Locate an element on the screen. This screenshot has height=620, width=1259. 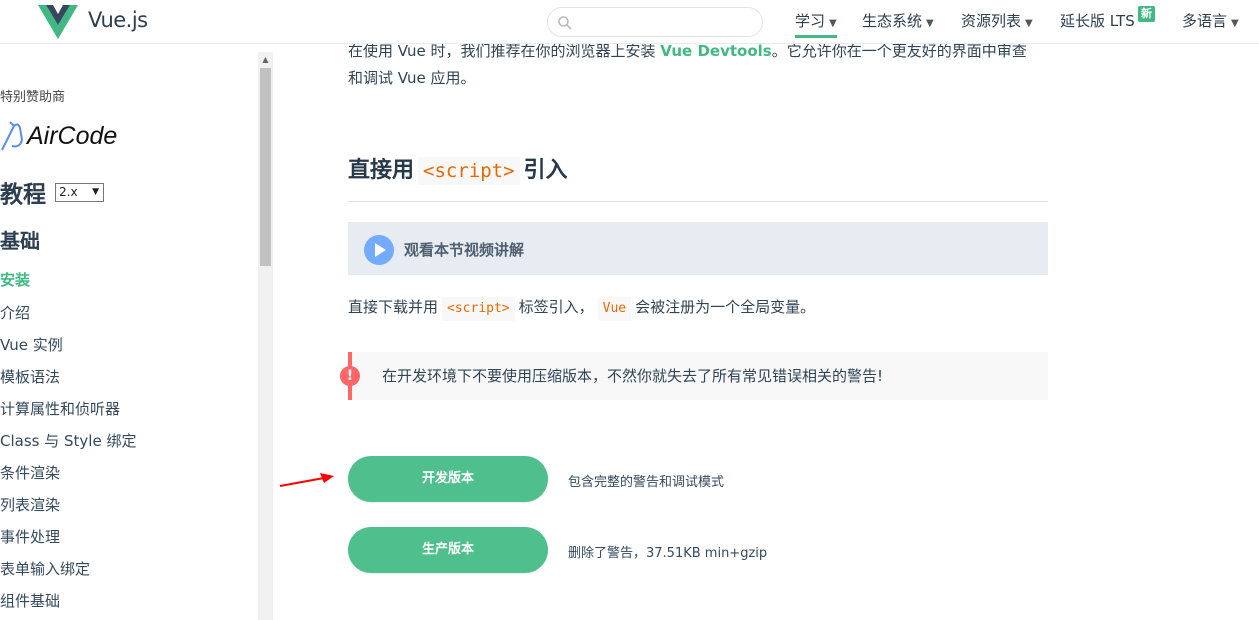
para-code-vue: Vue is located at coordinates (614, 309).